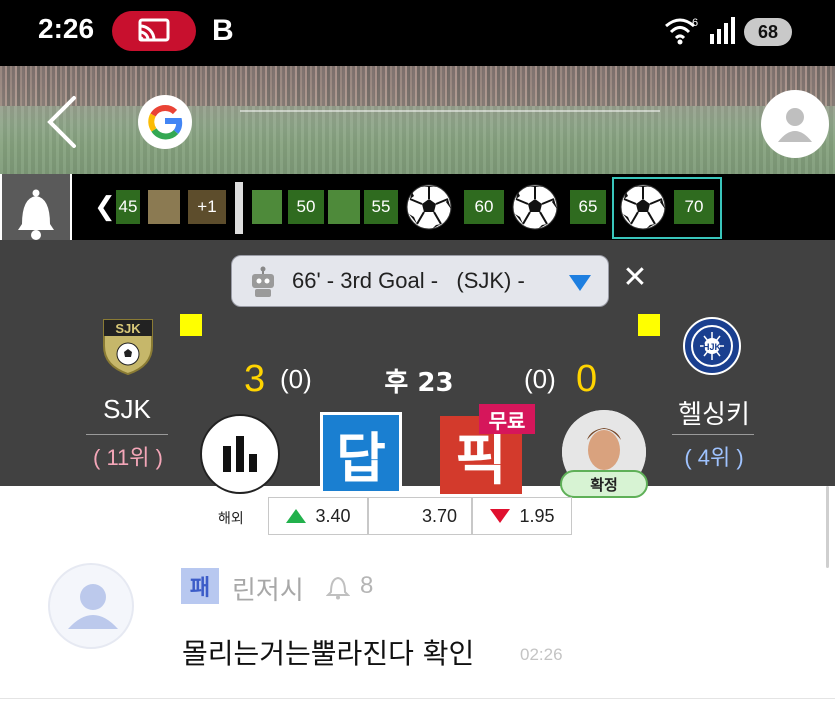 This screenshot has height=716, width=835. I want to click on stats-chart-button, so click(240, 454).